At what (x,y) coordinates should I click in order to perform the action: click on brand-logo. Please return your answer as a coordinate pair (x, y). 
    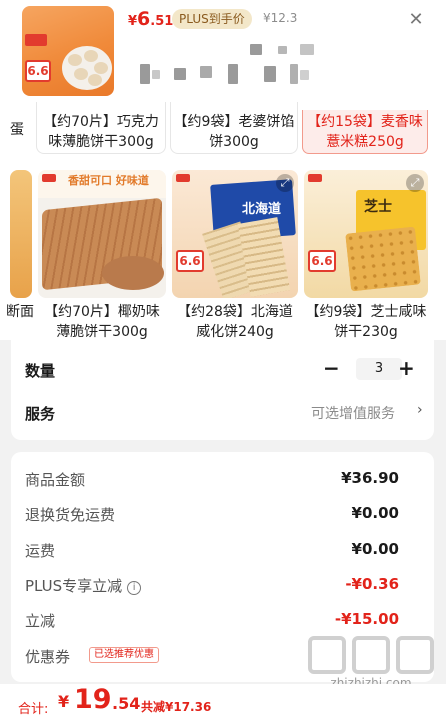
    Looking at the image, I should click on (36, 40).